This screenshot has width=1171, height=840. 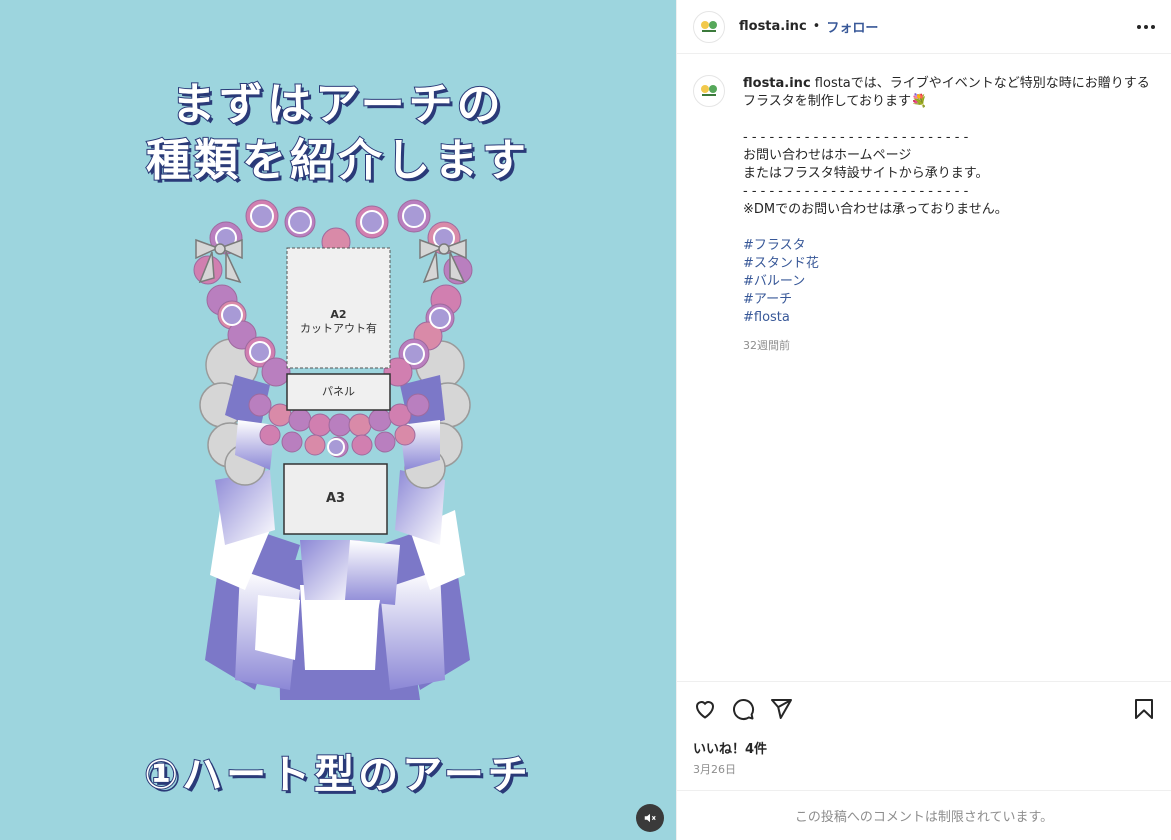 I want to click on save-button, so click(x=1144, y=709).